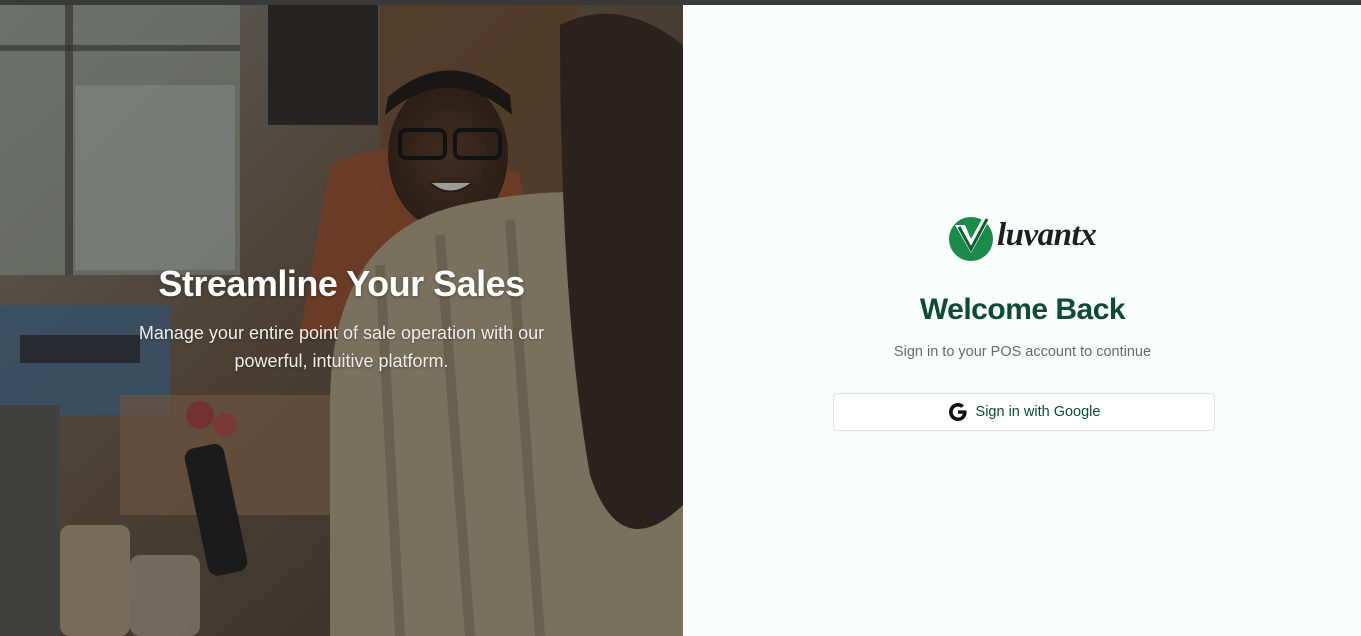  I want to click on brand-logo-mark-icon, so click(971, 239).